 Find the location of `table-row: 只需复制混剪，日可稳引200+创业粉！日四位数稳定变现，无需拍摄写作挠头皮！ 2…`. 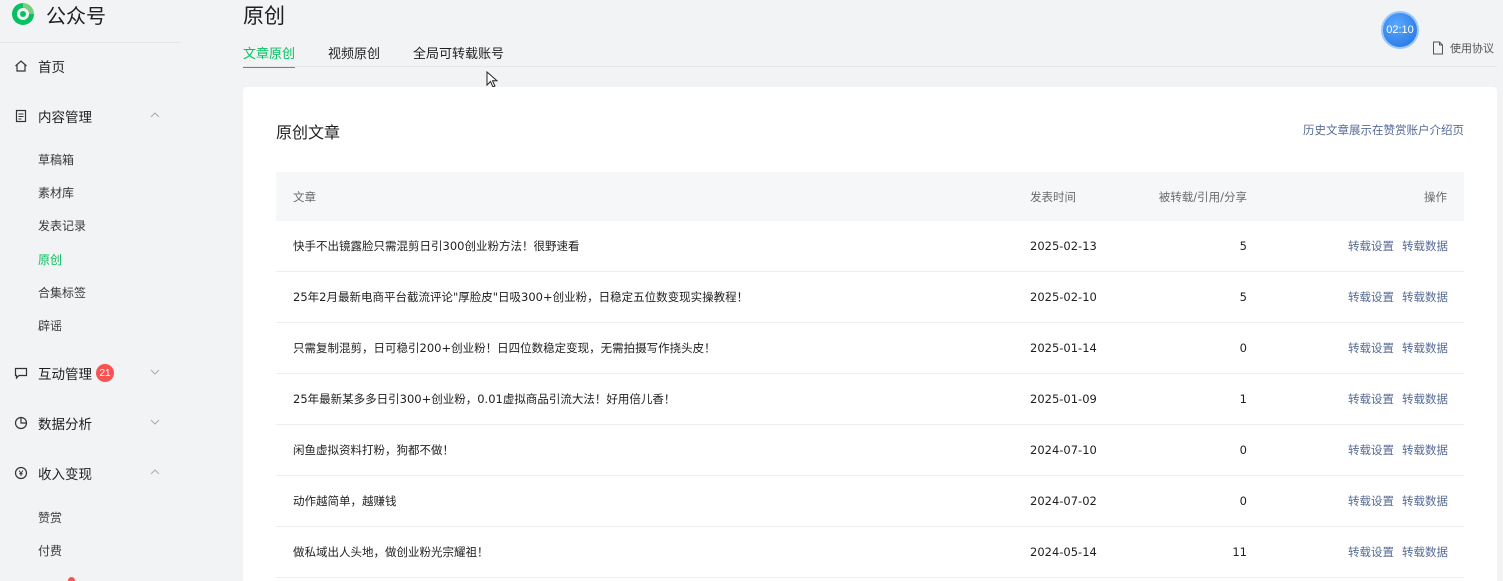

table-row: 只需复制混剪，日可稳引200+创业粉！日四位数稳定变现，无需拍摄写作挠头皮！ 2… is located at coordinates (870, 348).